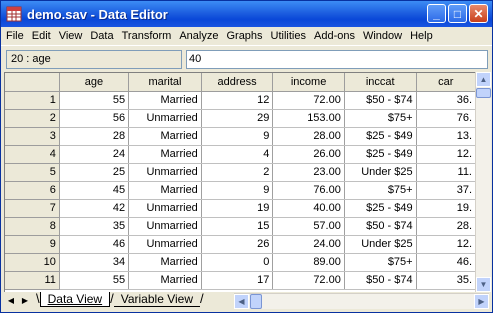  I want to click on cell-address: 19, so click(237, 208).